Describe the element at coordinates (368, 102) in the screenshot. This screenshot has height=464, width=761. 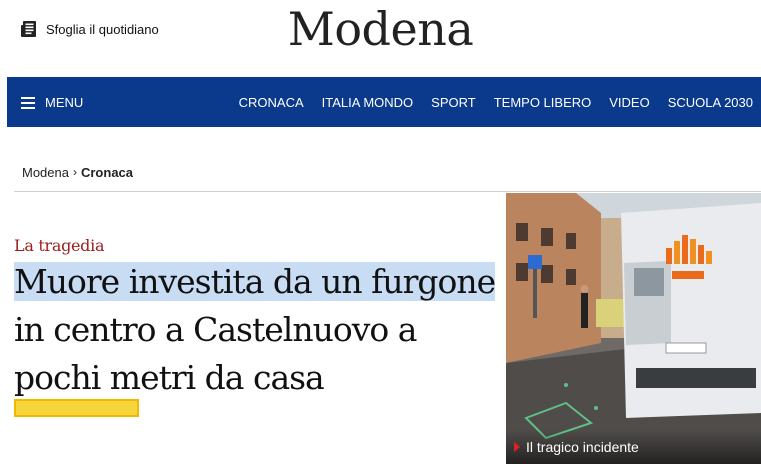
I see `nav-link-italia-mondo: ITALIA MONDO` at that location.